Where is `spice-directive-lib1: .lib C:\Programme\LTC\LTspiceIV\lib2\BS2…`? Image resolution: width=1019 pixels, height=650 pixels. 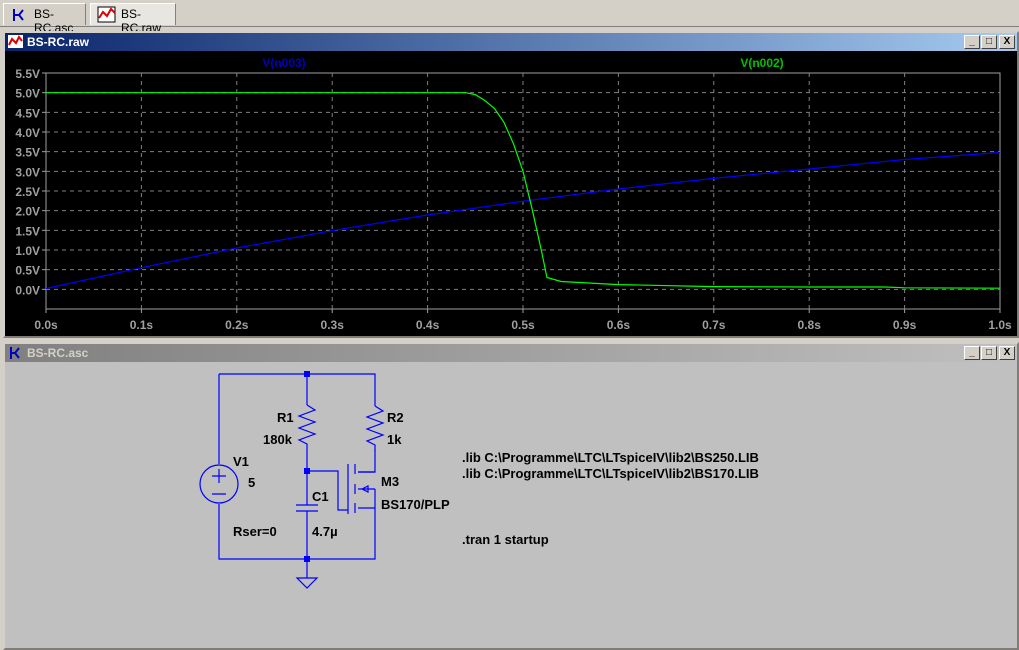
spice-directive-lib1: .lib C:\Programme\LTC\LTspiceIV\lib2\BS2… is located at coordinates (610, 457).